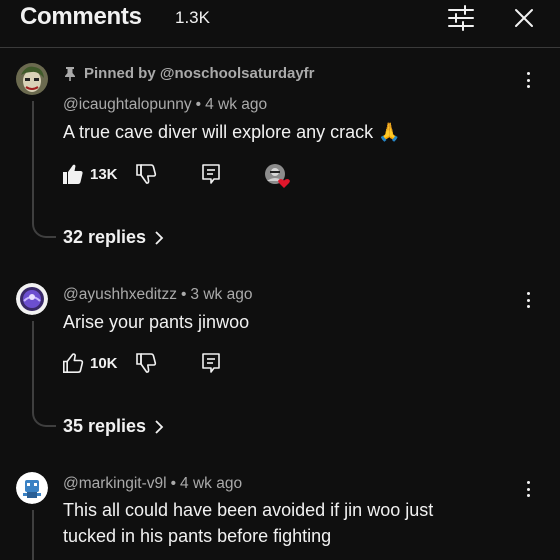 The height and width of the screenshot is (560, 560). I want to click on more-options-icon, so click(528, 489).